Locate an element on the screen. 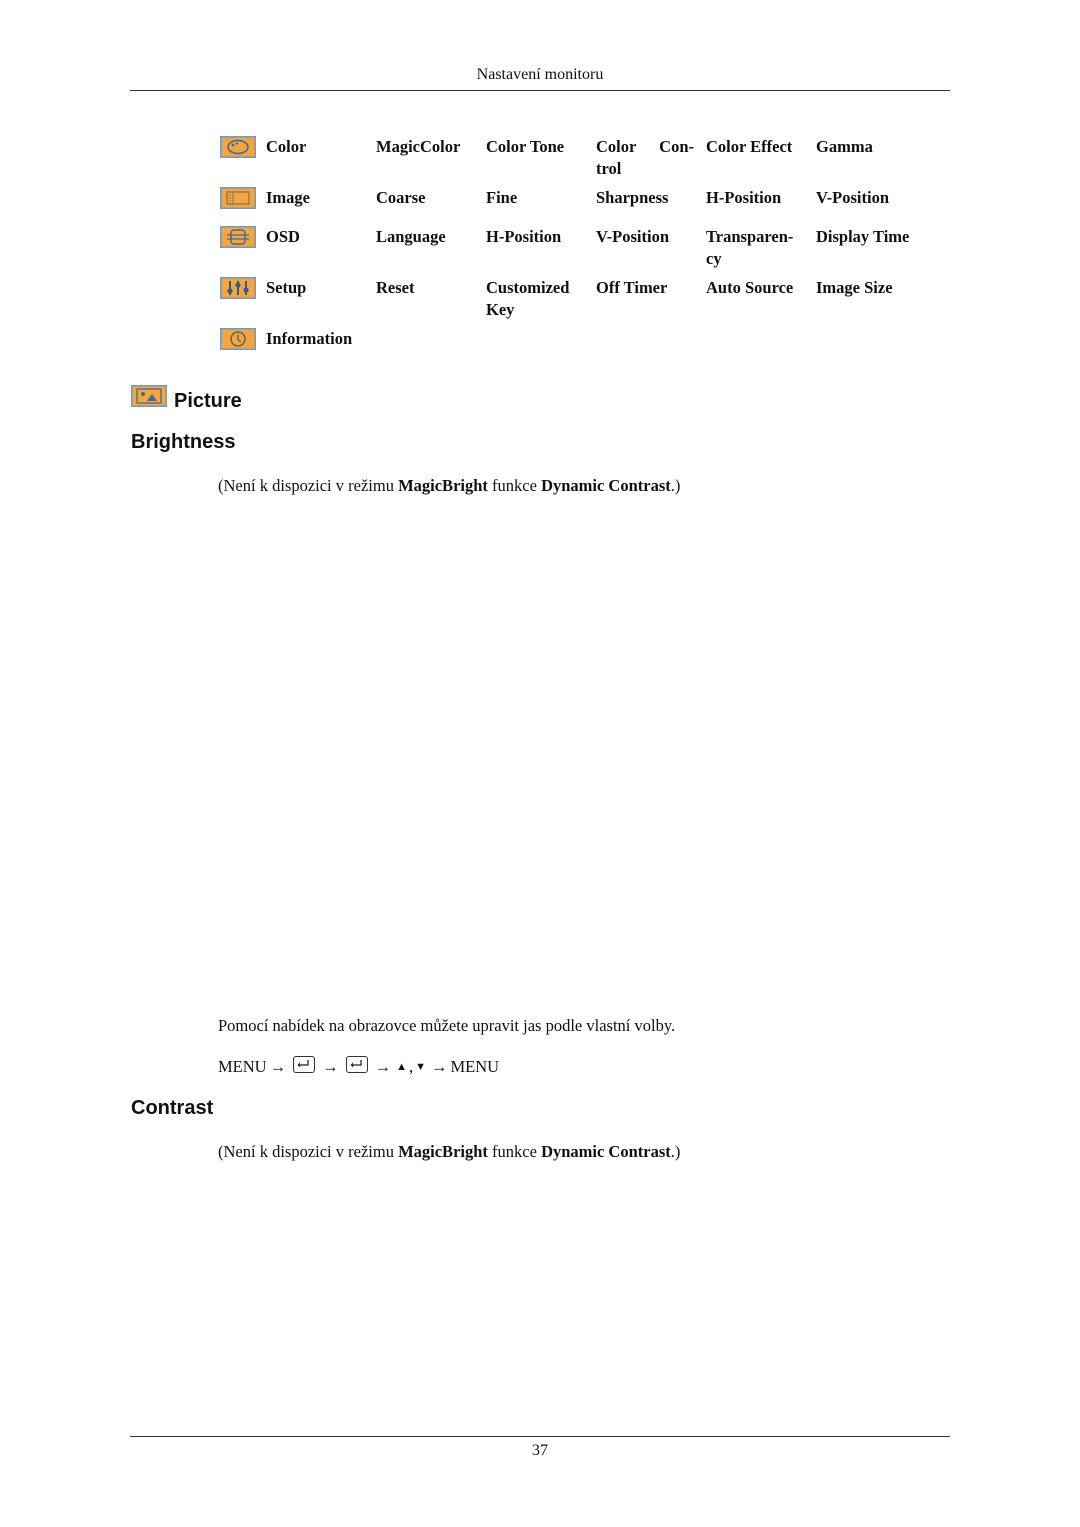  menu-item-language: Language is located at coordinates (411, 236).